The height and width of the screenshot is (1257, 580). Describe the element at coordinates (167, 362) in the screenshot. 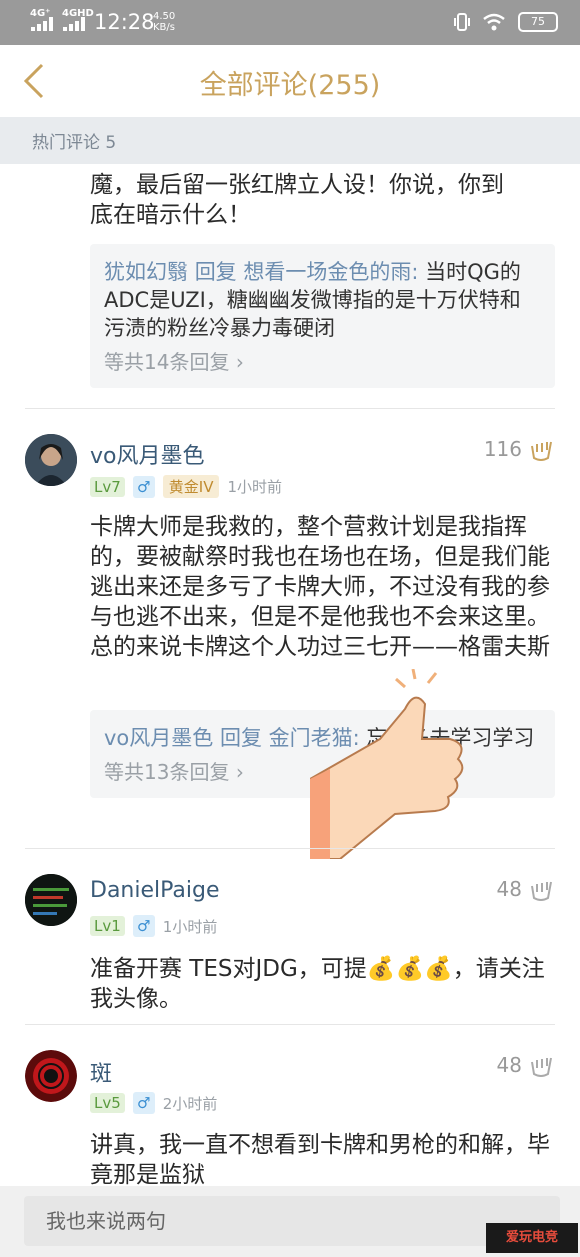

I see `more-replies-label: 等共14条回复` at that location.